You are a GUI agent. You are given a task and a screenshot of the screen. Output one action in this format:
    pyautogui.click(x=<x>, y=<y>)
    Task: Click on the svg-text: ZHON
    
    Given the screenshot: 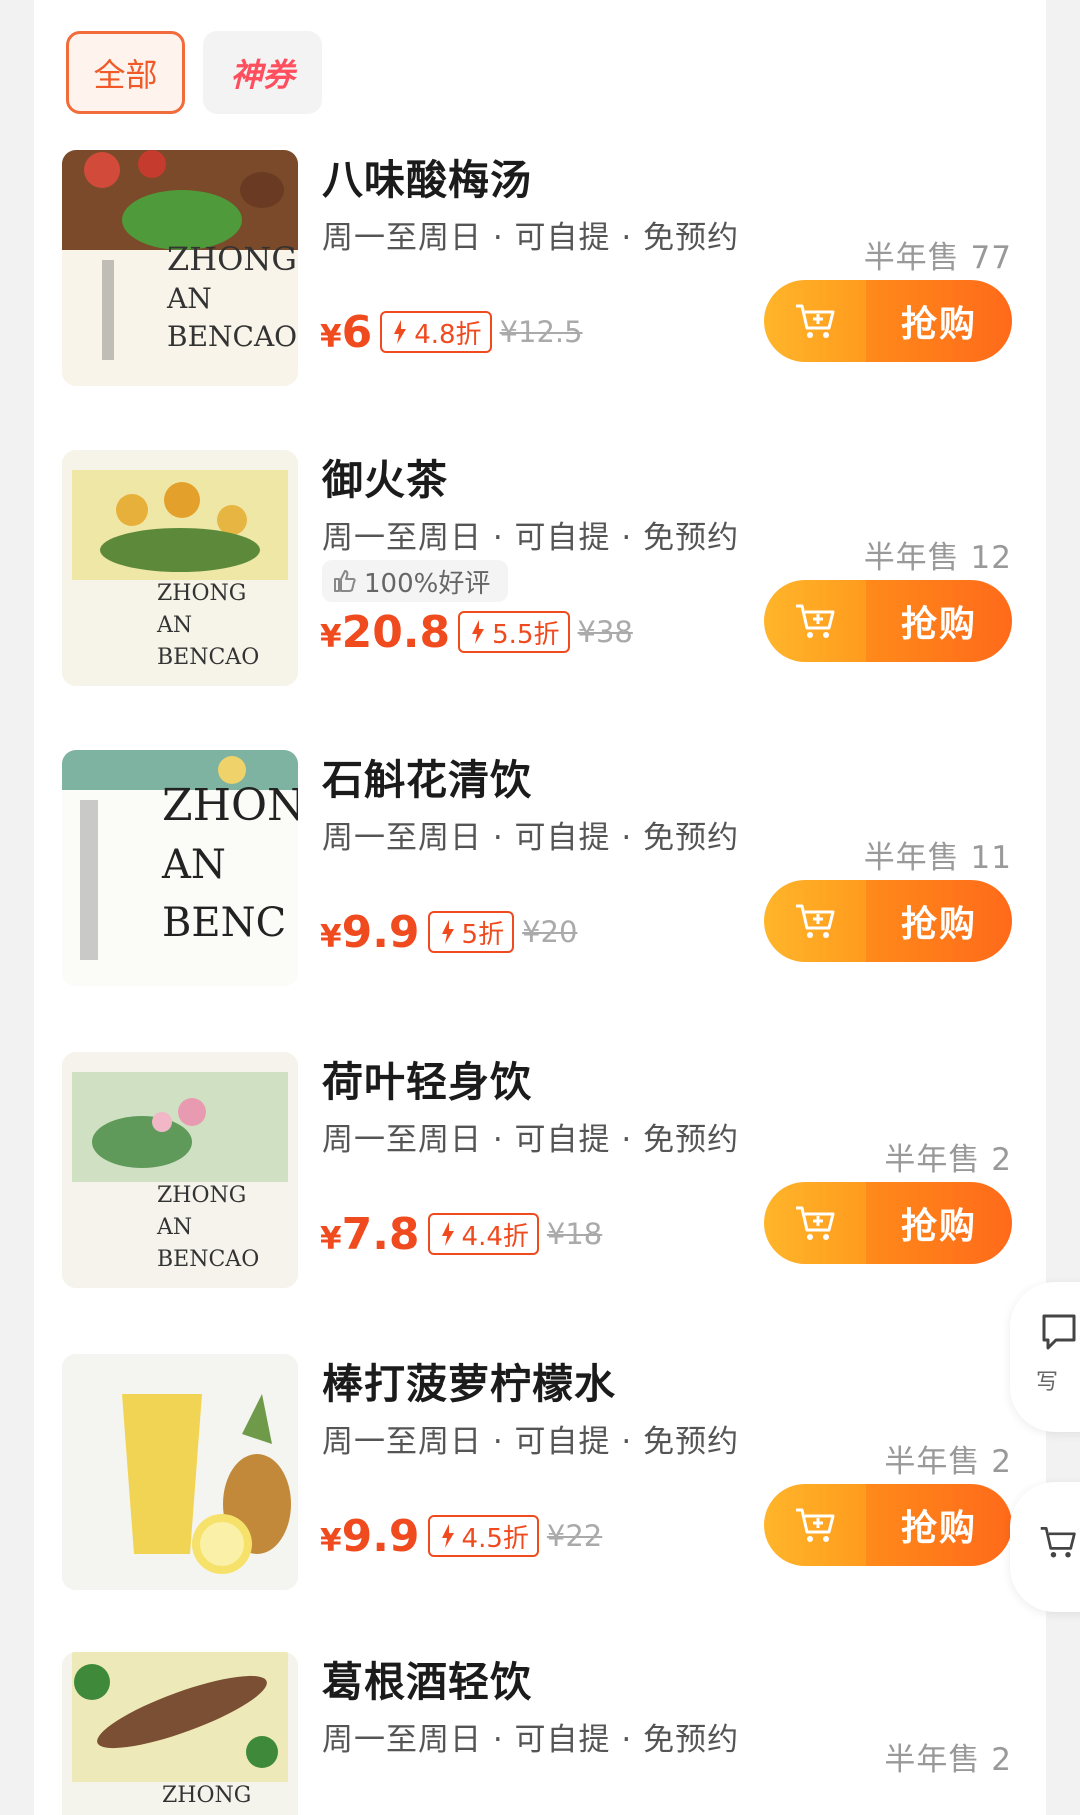 What is the action you would take?
    pyautogui.click(x=230, y=805)
    